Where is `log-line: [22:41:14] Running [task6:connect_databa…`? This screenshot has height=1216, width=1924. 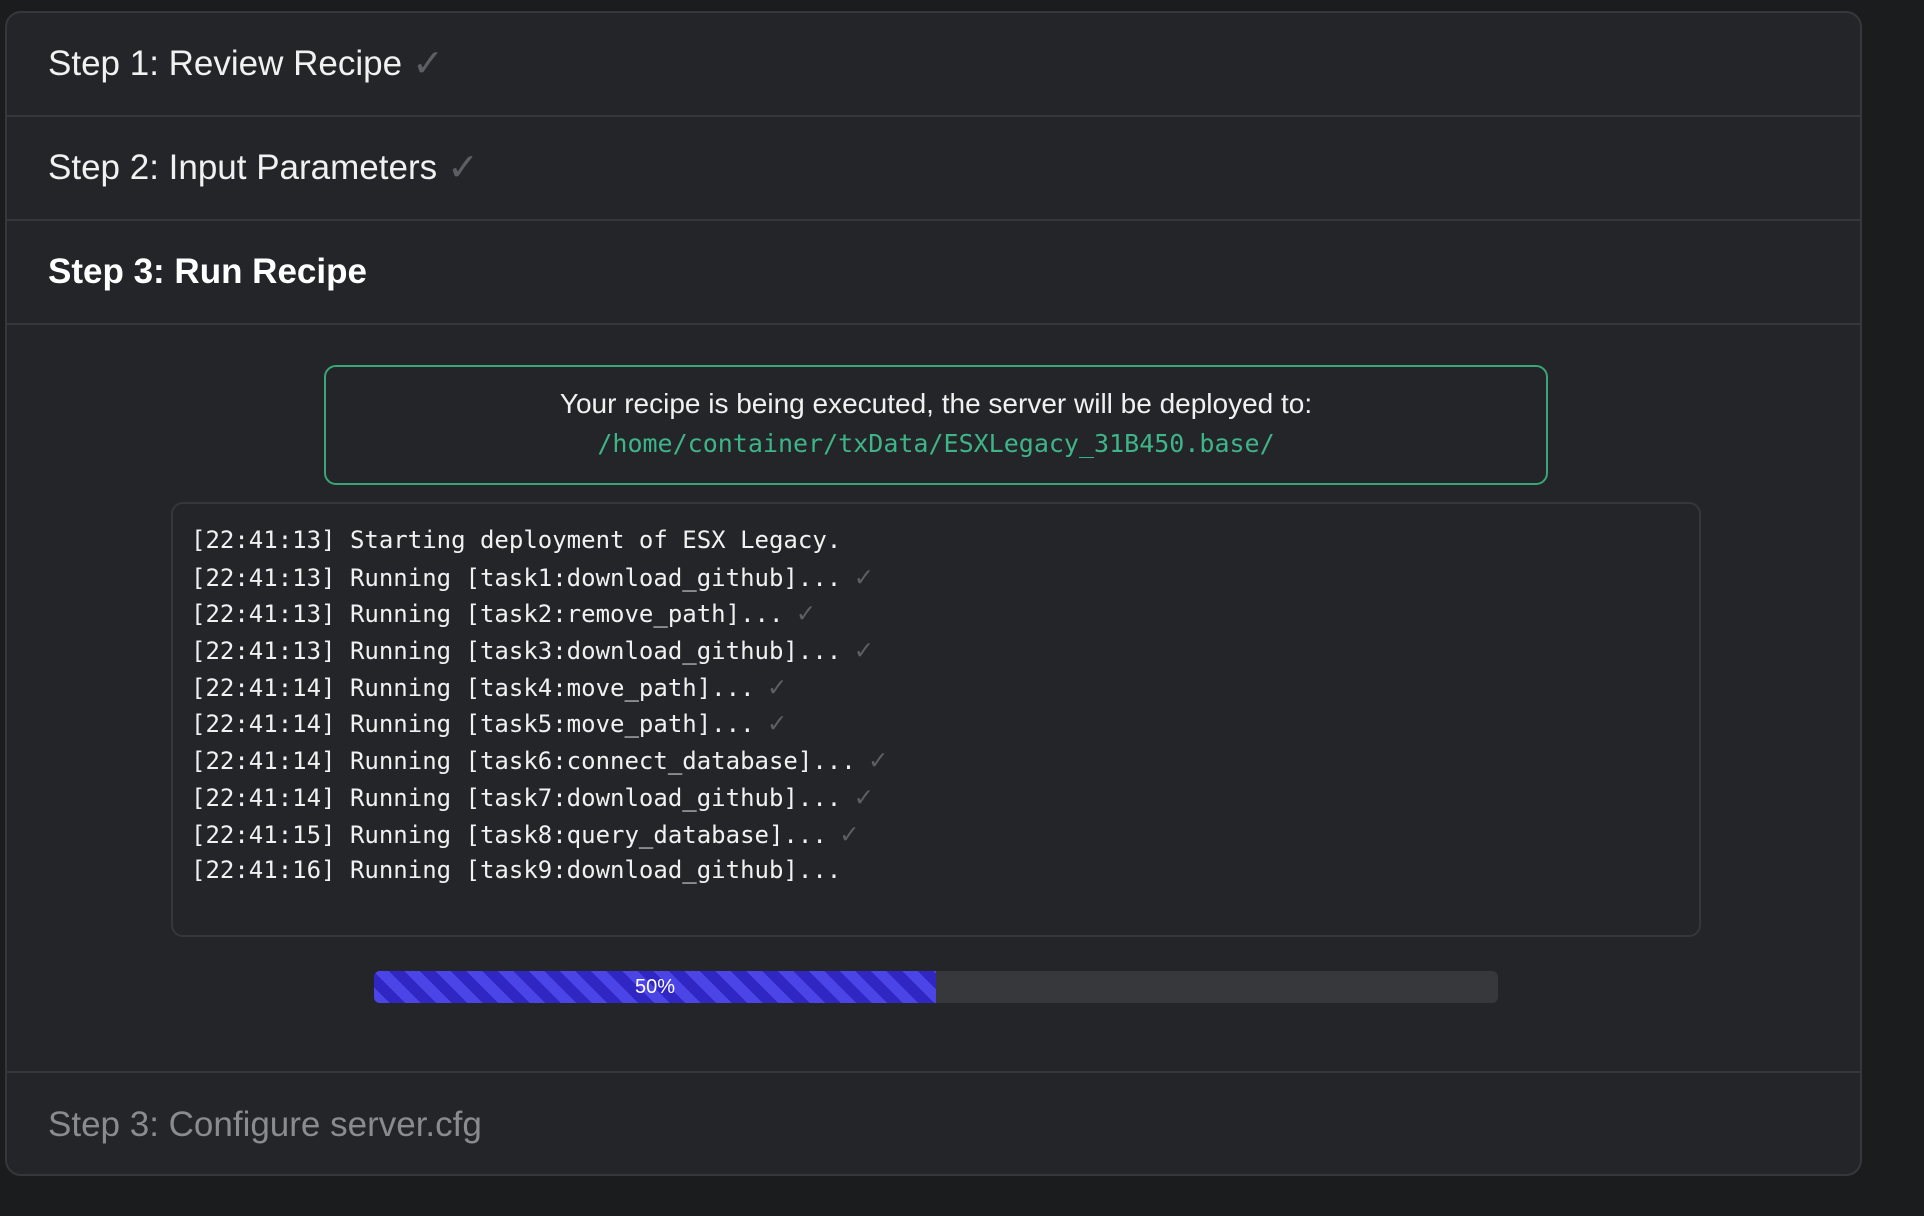
log-line: [22:41:14] Running [task6:connect_databa… is located at coordinates (936, 760).